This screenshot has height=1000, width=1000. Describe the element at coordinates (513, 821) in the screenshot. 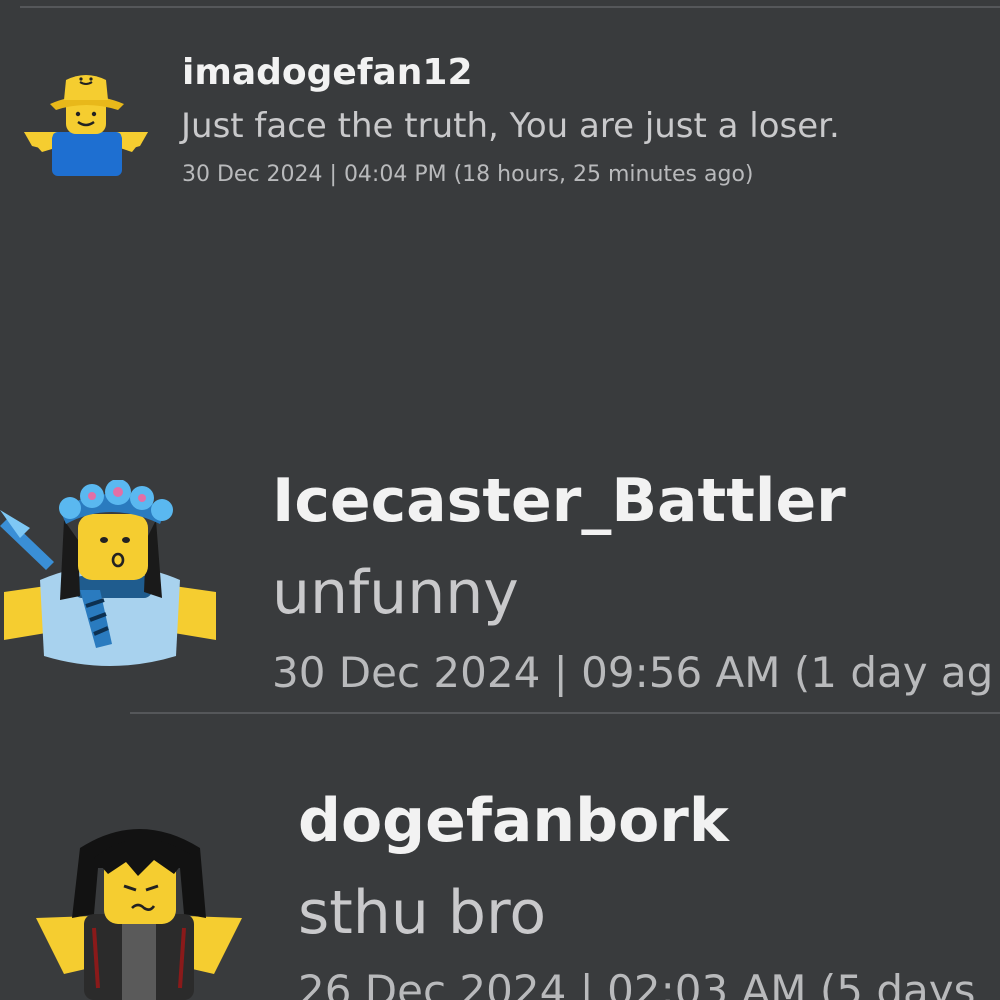

I see `comment-username: dogefanbork` at that location.